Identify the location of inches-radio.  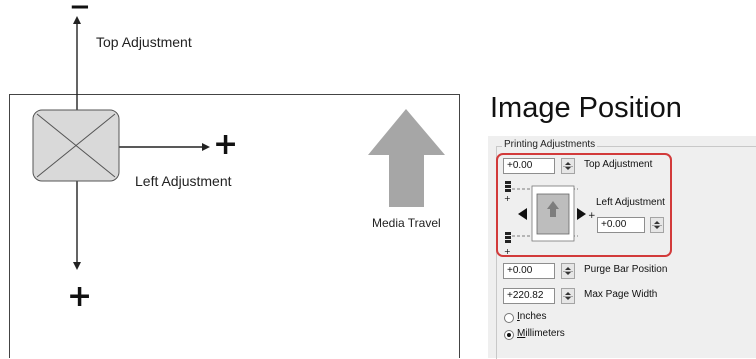
(509, 318).